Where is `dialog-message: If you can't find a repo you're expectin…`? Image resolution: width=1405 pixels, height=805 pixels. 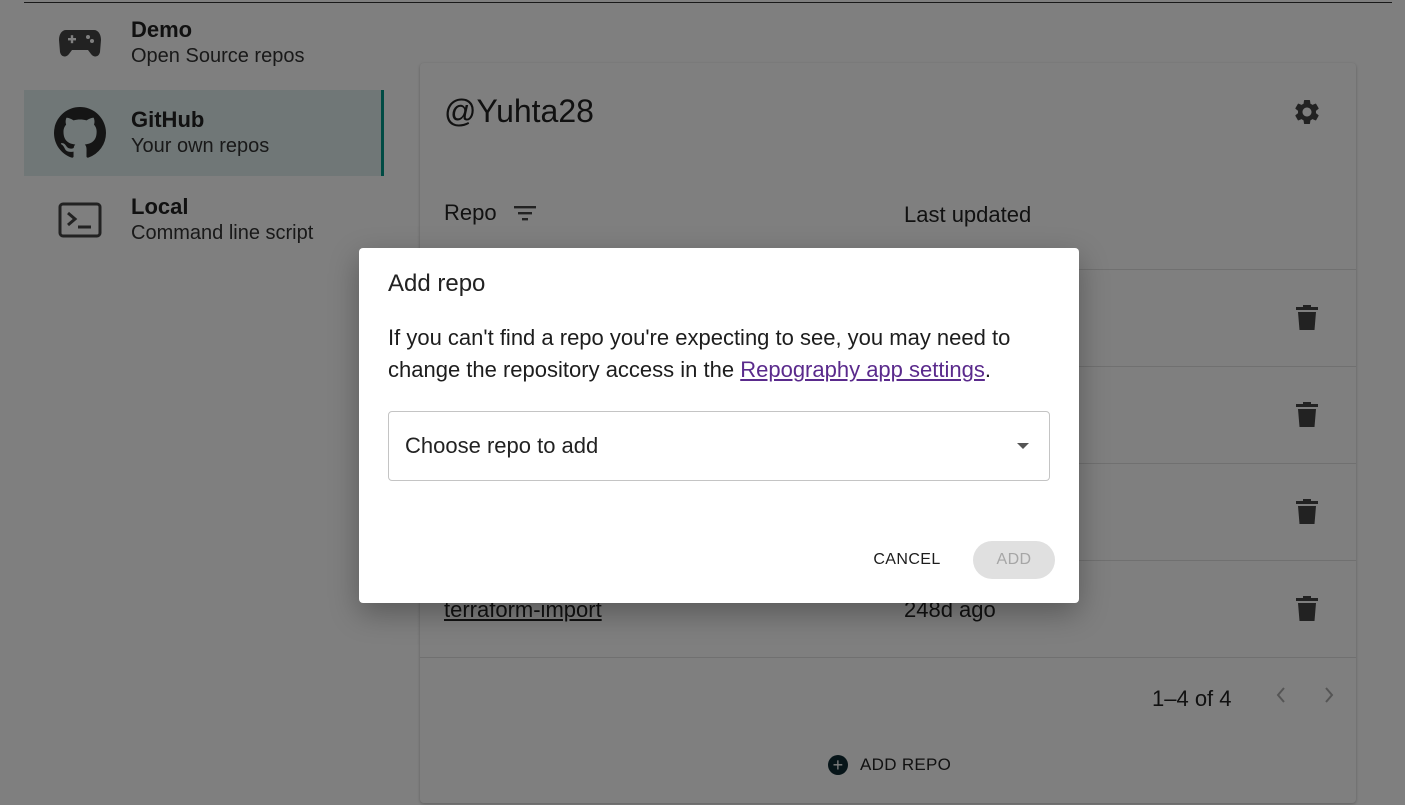 dialog-message: If you can't find a repo you're expectin… is located at coordinates (719, 354).